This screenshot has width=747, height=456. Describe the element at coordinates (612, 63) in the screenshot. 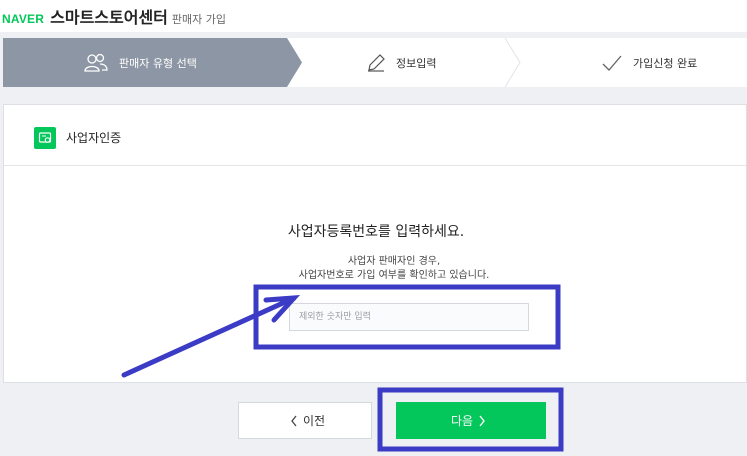

I see `check-icon` at that location.